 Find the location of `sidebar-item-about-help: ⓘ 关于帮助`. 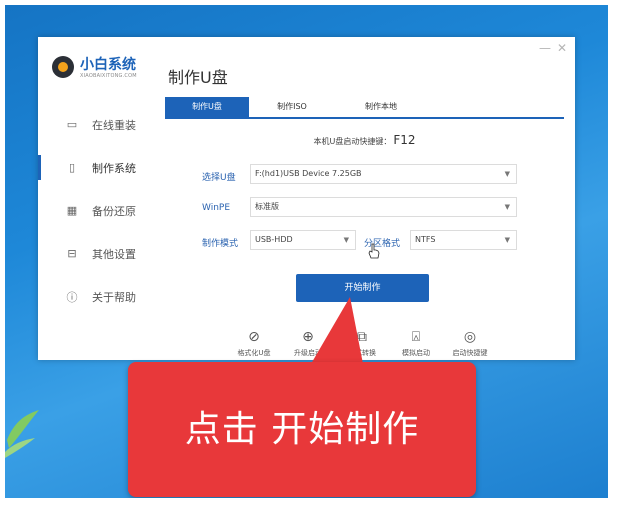

sidebar-item-about-help: ⓘ 关于帮助 is located at coordinates (97, 296).